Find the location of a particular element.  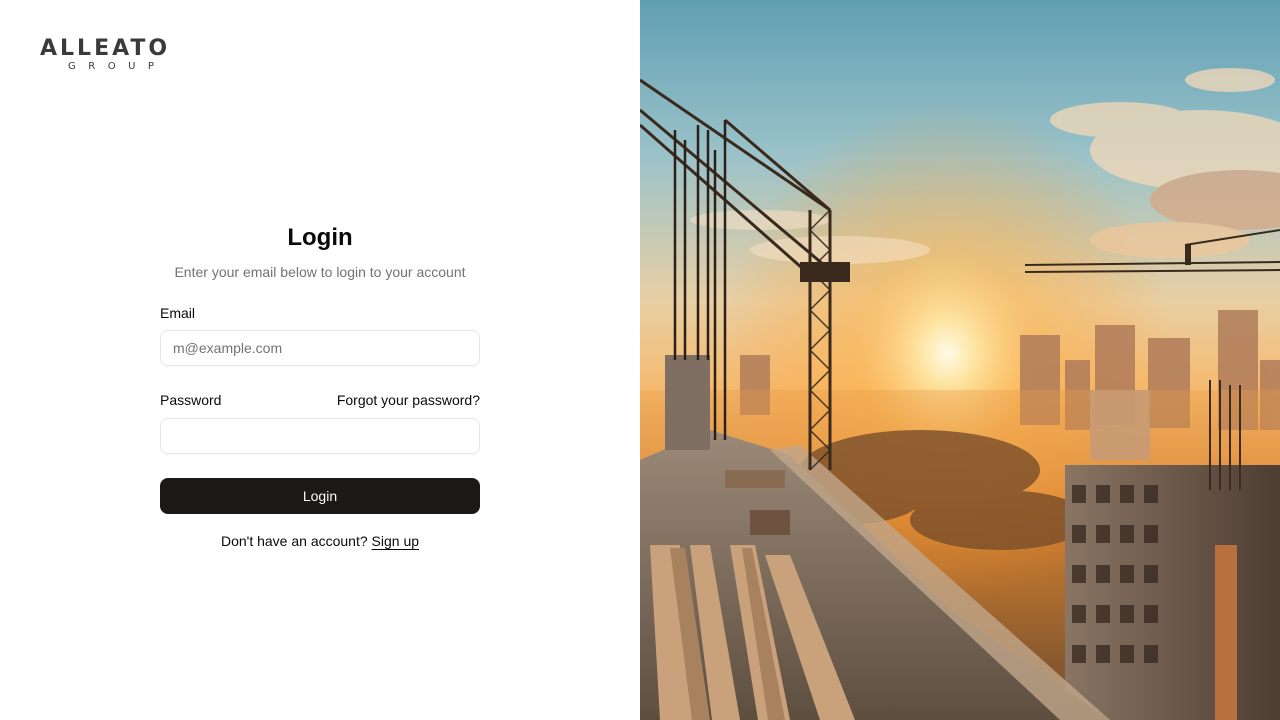

password-label: Password is located at coordinates (191, 400).